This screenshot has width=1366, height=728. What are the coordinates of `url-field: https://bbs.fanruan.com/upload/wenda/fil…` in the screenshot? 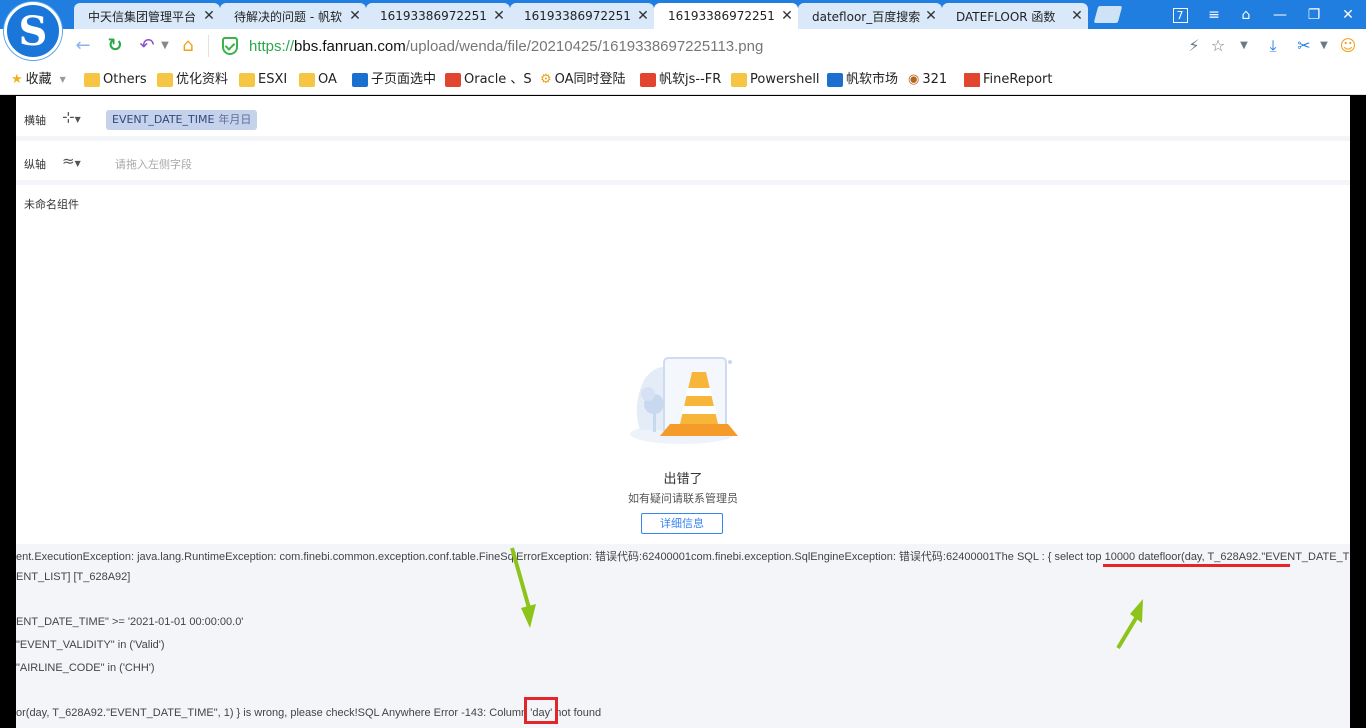 It's located at (729, 47).